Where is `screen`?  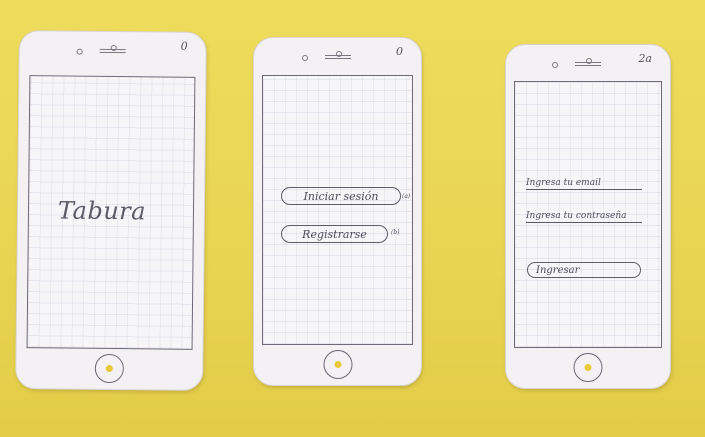
screen is located at coordinates (337, 210).